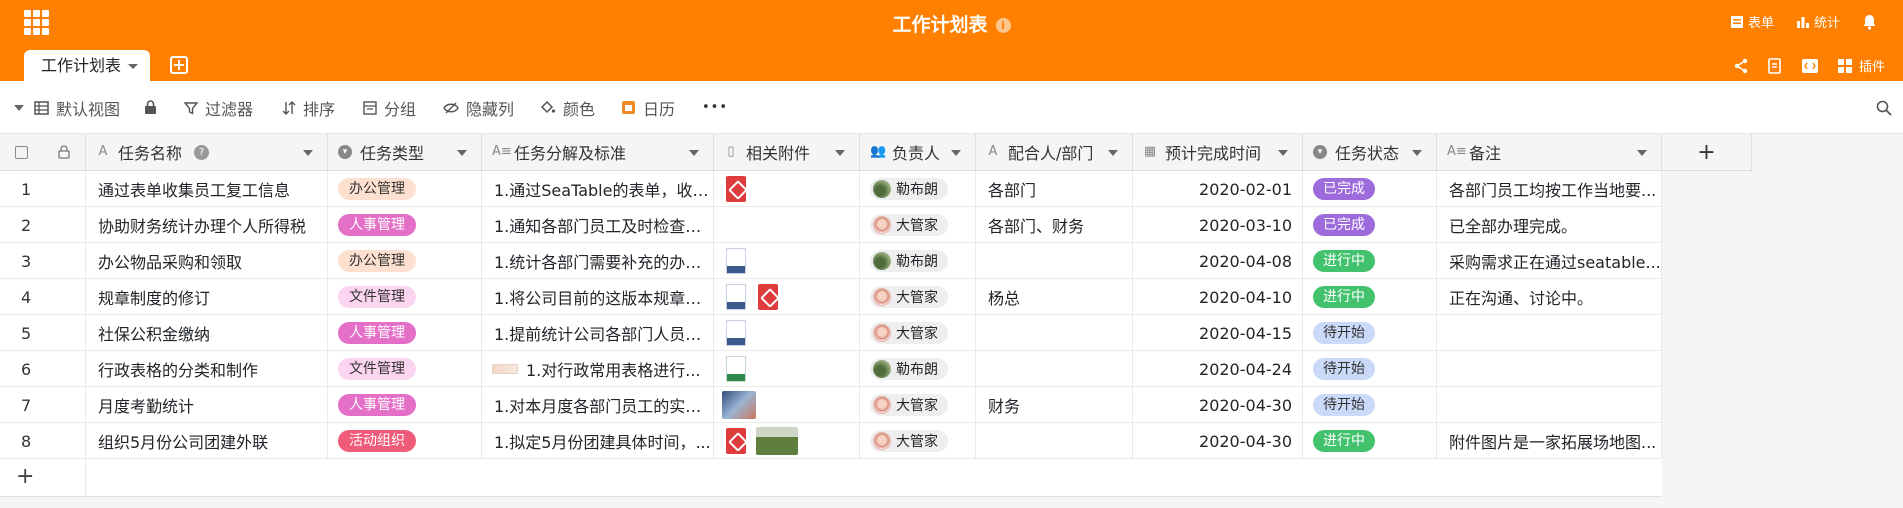 The image size is (1903, 508). I want to click on task-name-cell: 月度考勤统计, so click(207, 405).